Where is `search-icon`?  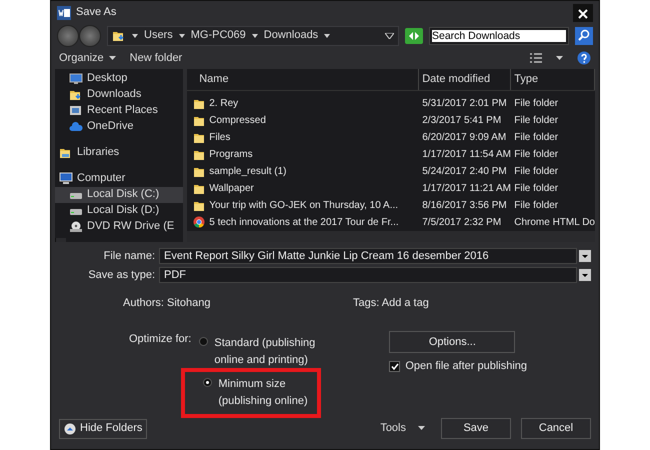
search-icon is located at coordinates (584, 35).